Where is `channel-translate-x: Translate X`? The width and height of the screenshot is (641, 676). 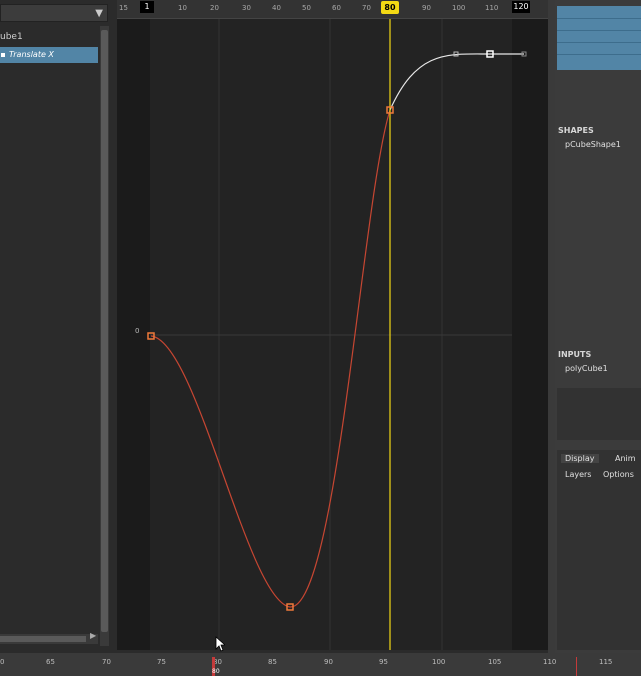
channel-translate-x: Translate X is located at coordinates (49, 55).